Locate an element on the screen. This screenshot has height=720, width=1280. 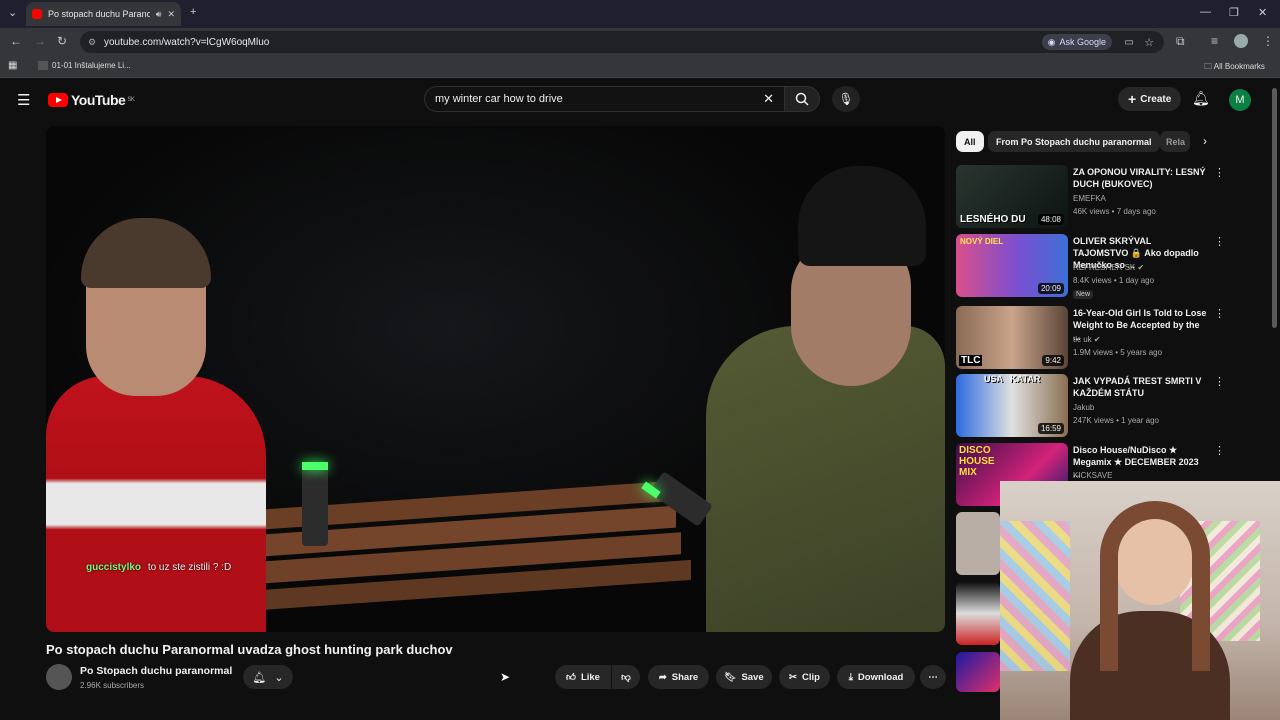
chevron-right-icon: › is located at coordinates (1205, 141).